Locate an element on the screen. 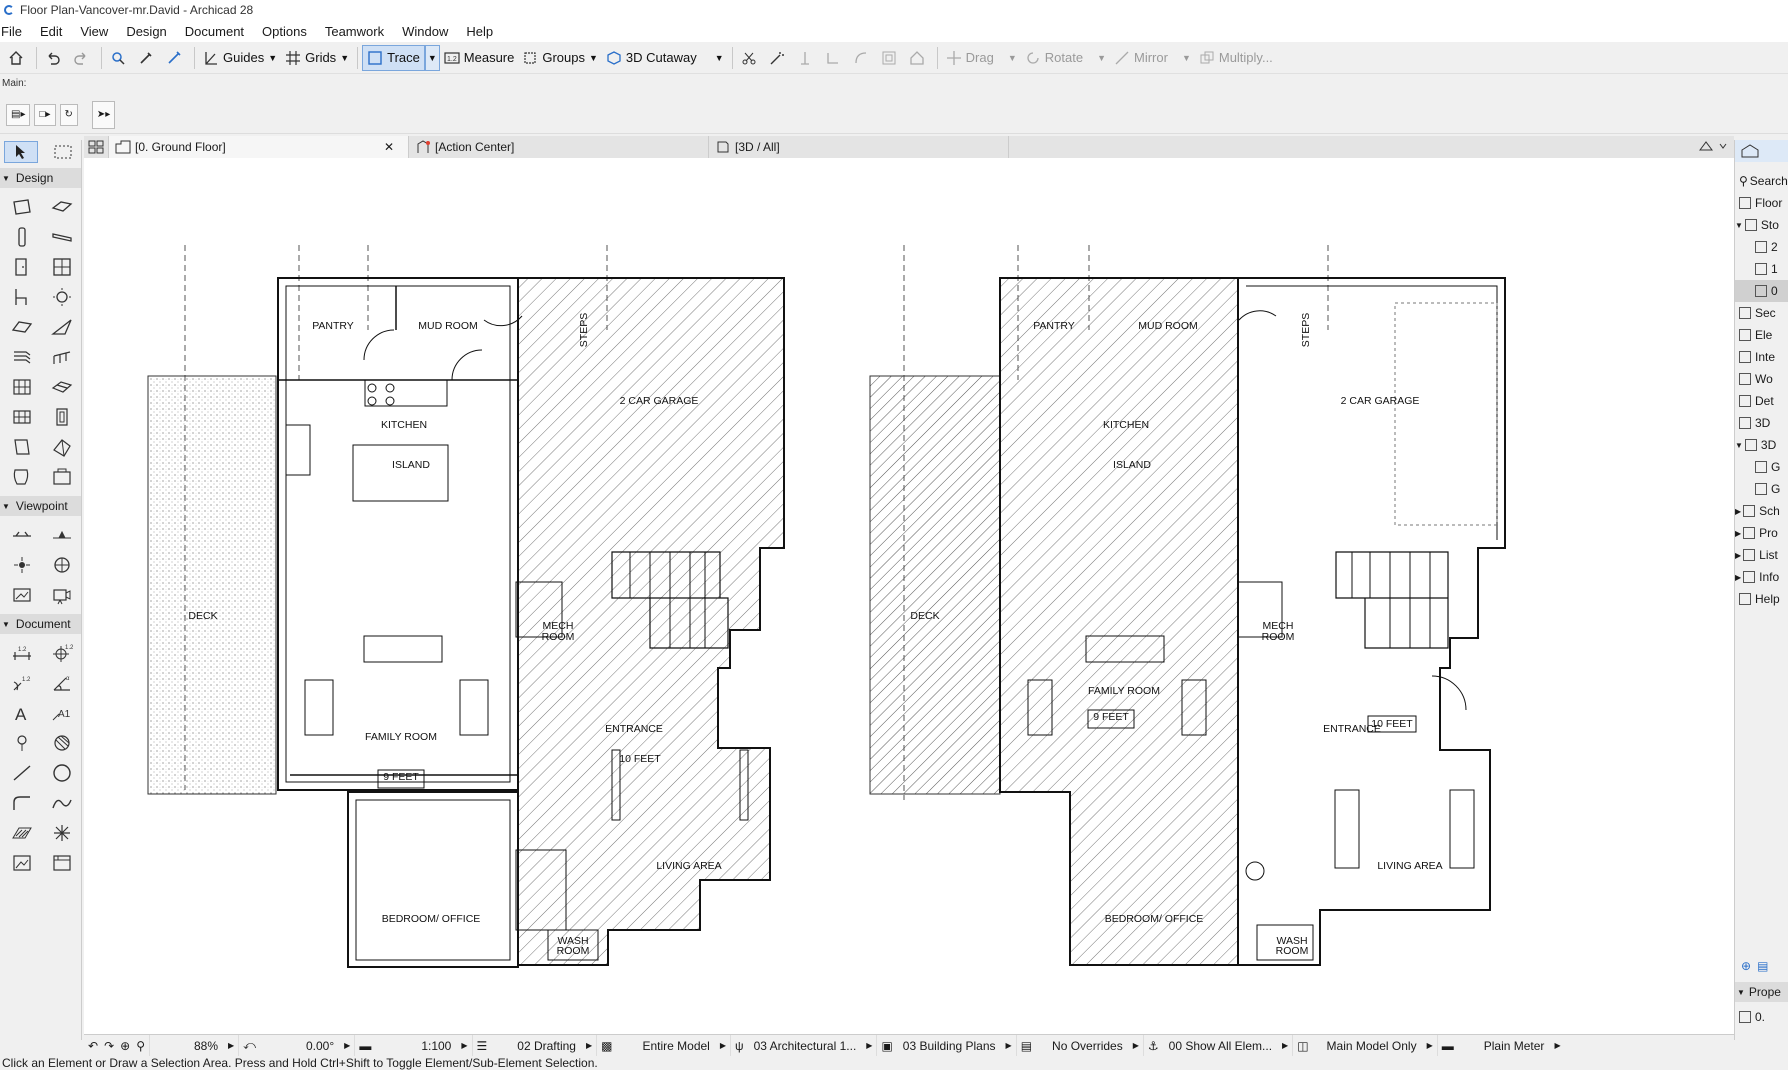  angle-value: ⤺ 0.00° ▶ is located at coordinates (297, 1045).